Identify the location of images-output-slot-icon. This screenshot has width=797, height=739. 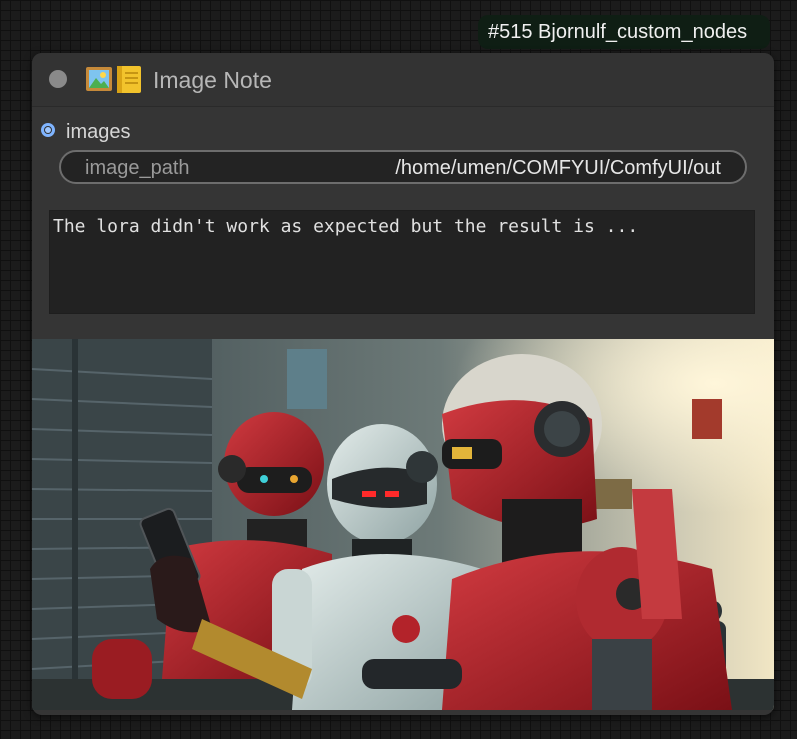
(48, 130).